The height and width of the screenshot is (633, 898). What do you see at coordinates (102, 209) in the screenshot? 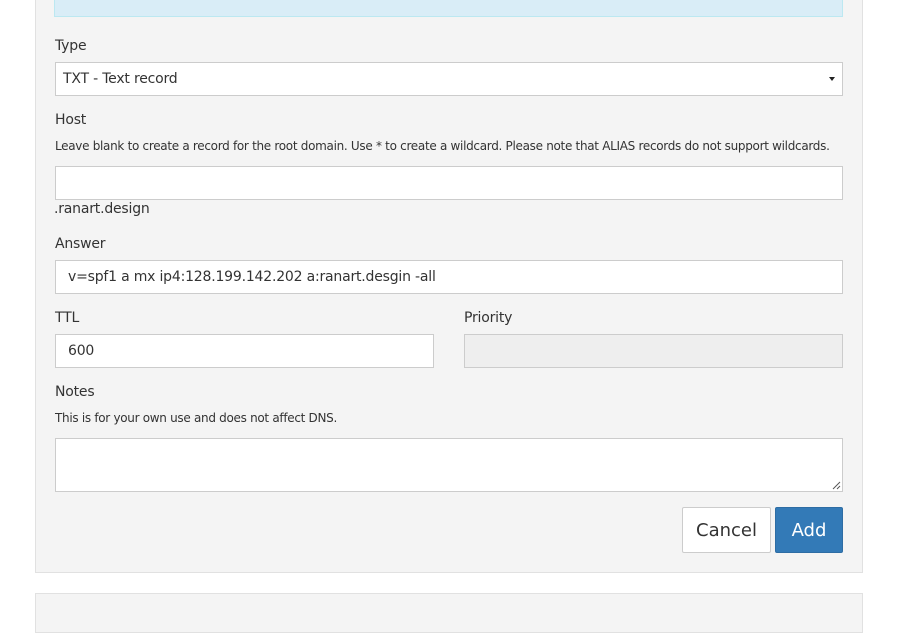
I see `host-domain-suffix: .ranart.design` at bounding box center [102, 209].